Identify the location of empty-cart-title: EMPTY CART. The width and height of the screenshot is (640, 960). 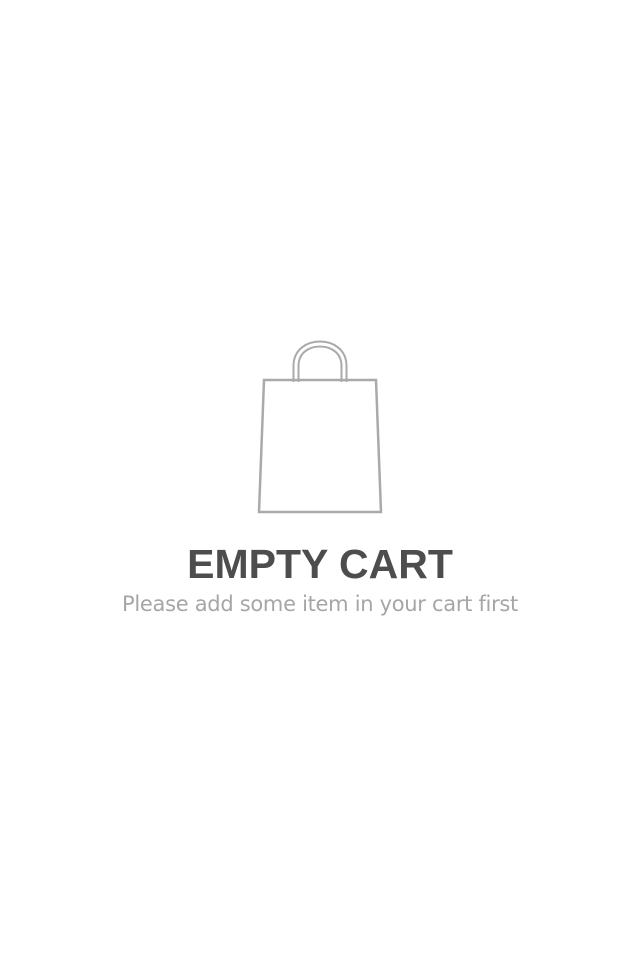
(320, 564).